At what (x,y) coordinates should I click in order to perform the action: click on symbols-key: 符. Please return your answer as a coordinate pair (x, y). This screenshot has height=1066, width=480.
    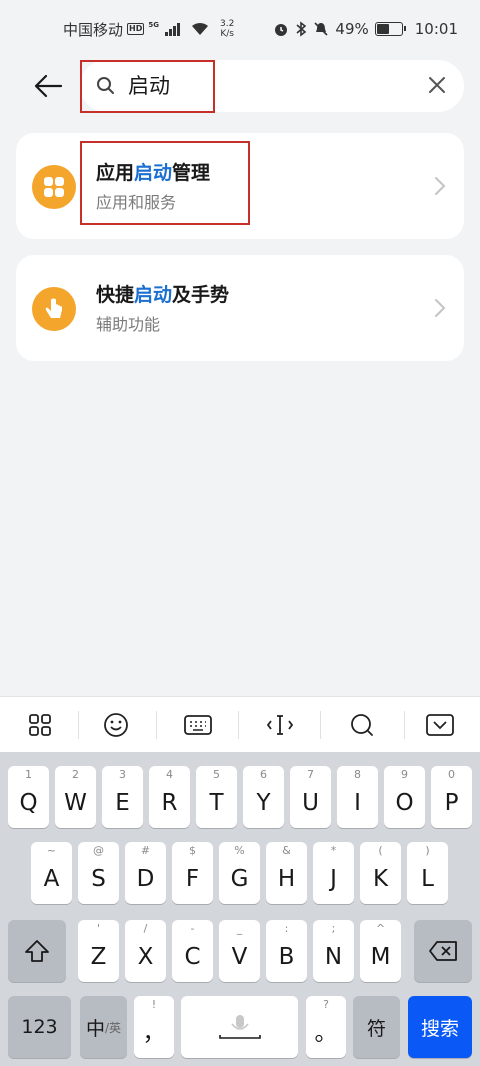
    Looking at the image, I should click on (376, 1027).